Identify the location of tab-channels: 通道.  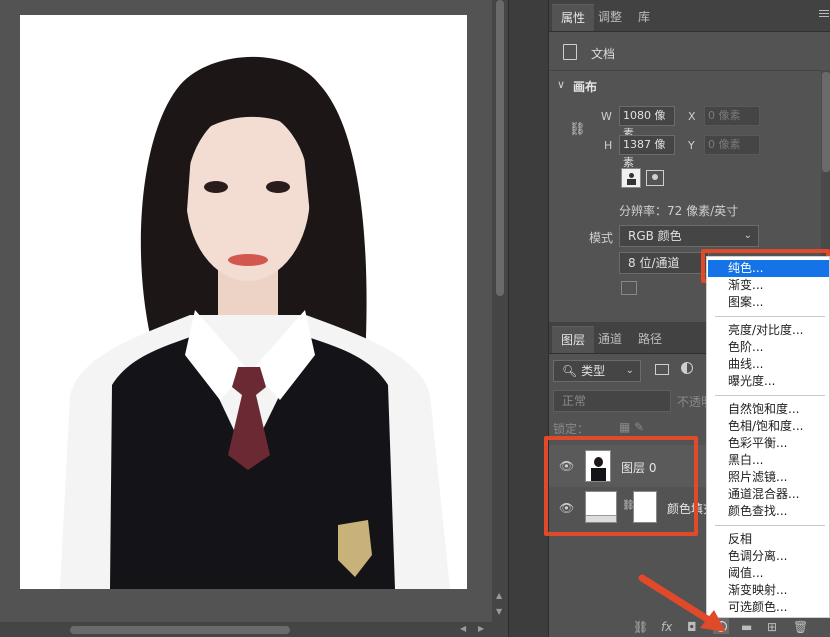
(610, 339).